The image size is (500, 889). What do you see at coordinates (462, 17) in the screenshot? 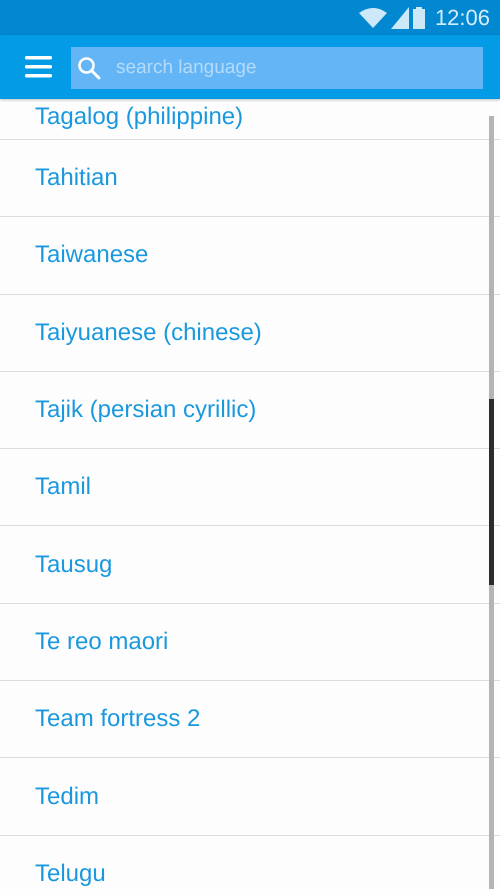
I see `clock-time: 12:06` at bounding box center [462, 17].